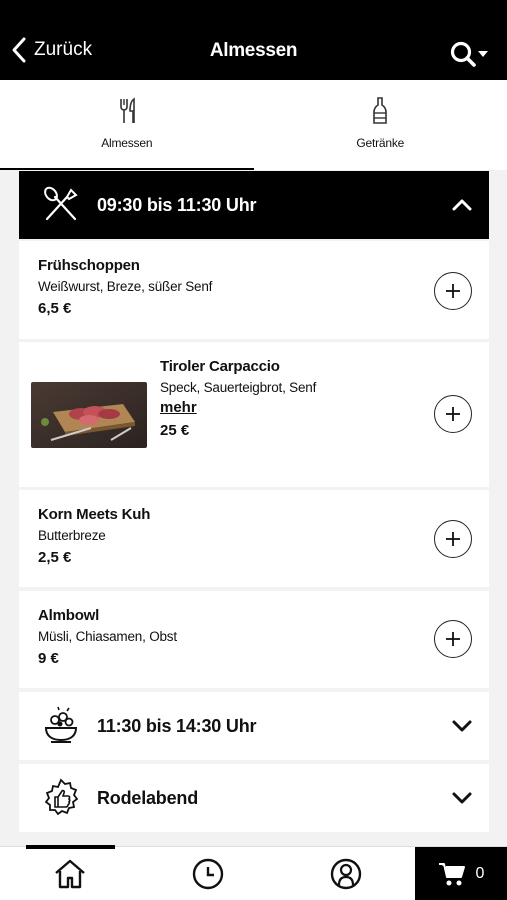  What do you see at coordinates (61, 724) in the screenshot?
I see `salad-bowl-icon` at bounding box center [61, 724].